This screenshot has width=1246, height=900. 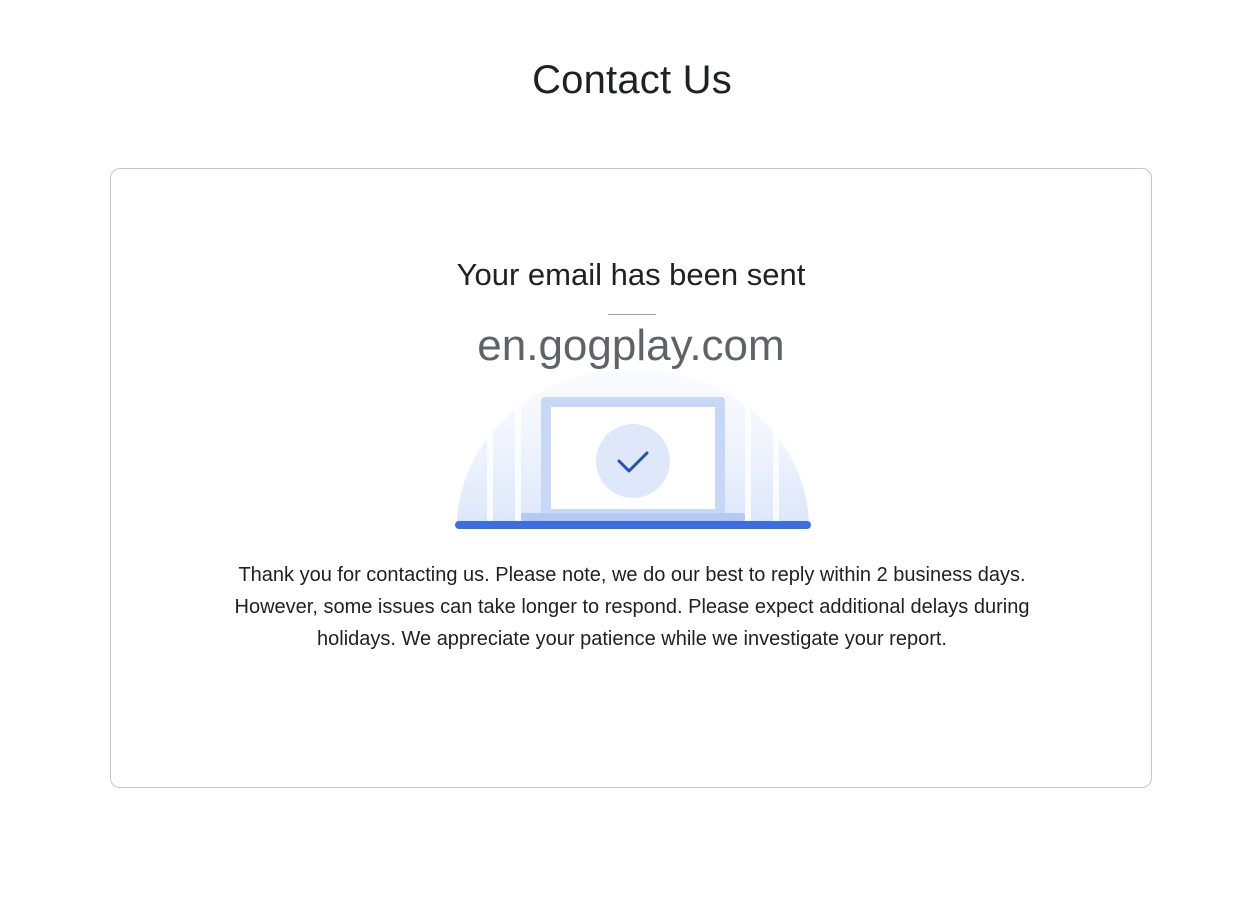 I want to click on laptop-success-illustration, so click(x=633, y=449).